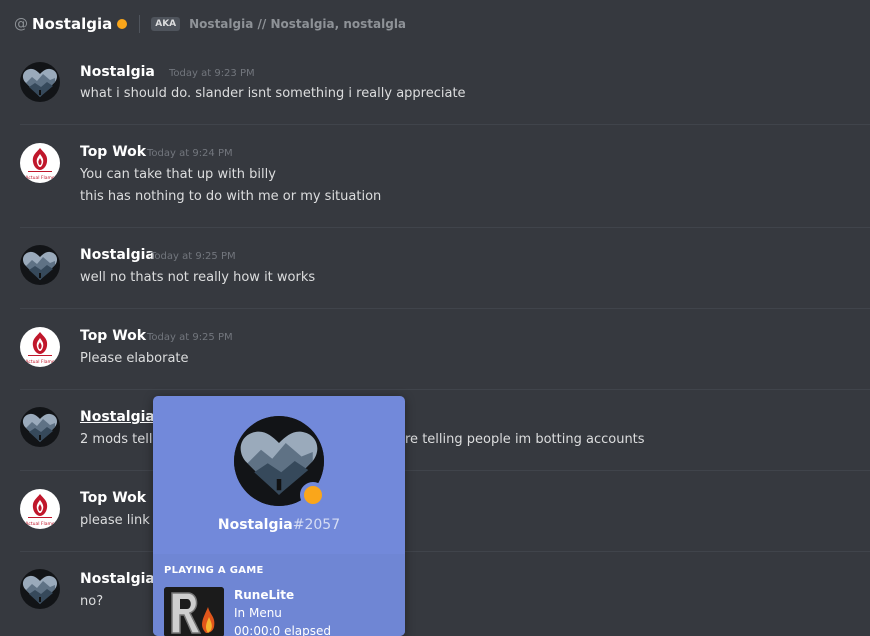  Describe the element at coordinates (283, 630) in the screenshot. I see `game-elapsed: 00:00:0 elapsed` at that location.